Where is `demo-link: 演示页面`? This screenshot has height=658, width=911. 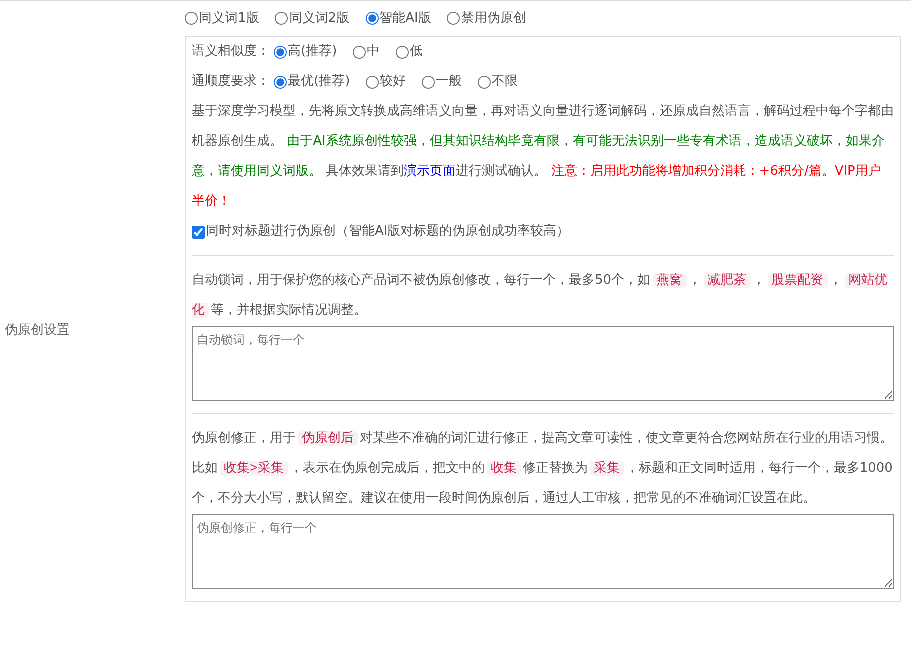 demo-link: 演示页面 is located at coordinates (430, 171).